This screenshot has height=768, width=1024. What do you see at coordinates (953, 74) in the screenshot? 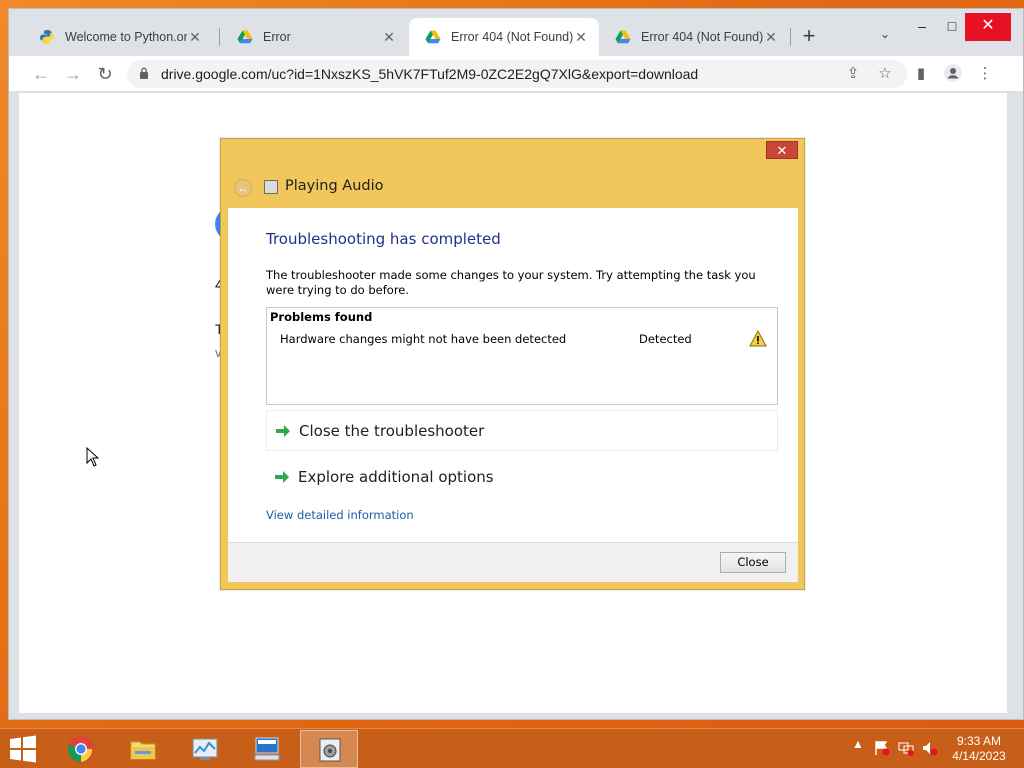
I see `profile-avatar-icon` at bounding box center [953, 74].